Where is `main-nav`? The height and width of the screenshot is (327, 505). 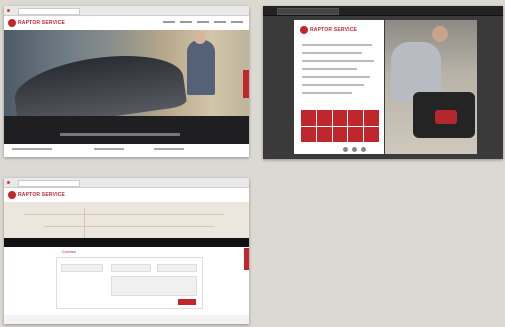
main-nav is located at coordinates (203, 22).